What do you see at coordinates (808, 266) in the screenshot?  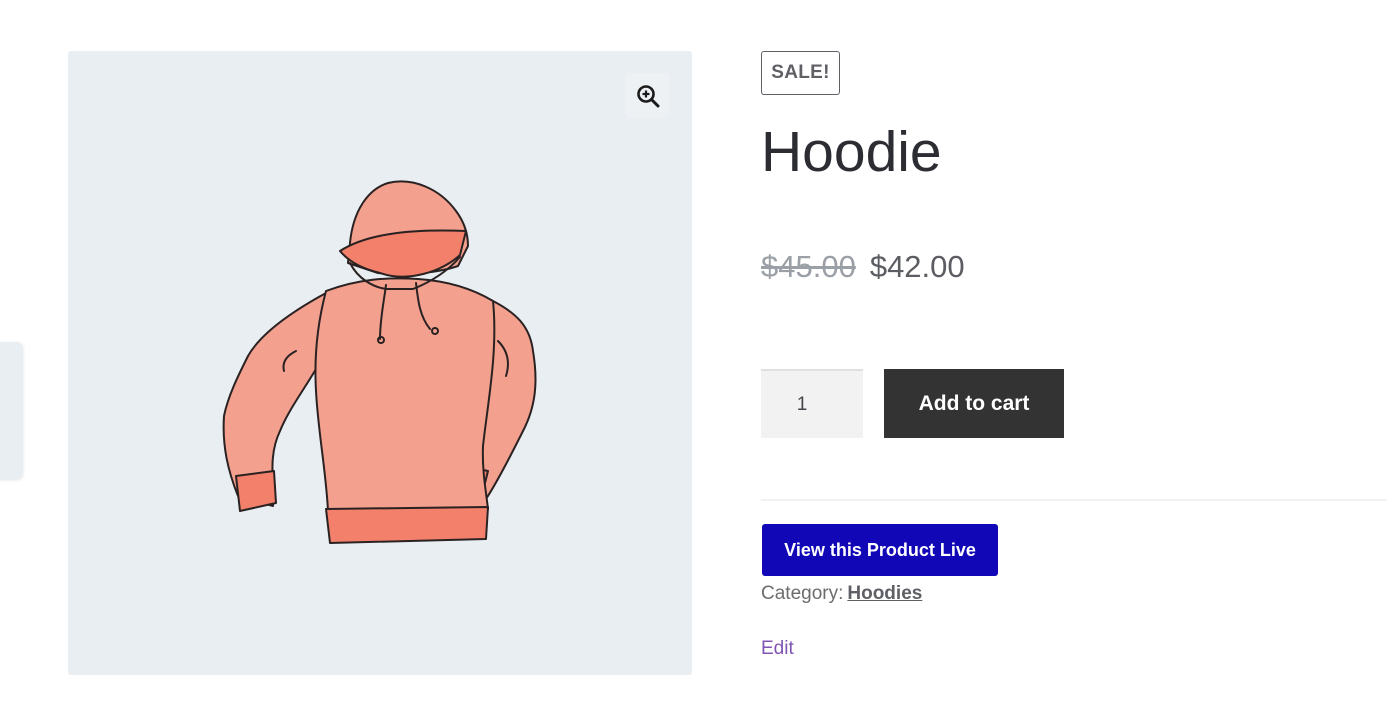 I see `original-price: $45.00` at bounding box center [808, 266].